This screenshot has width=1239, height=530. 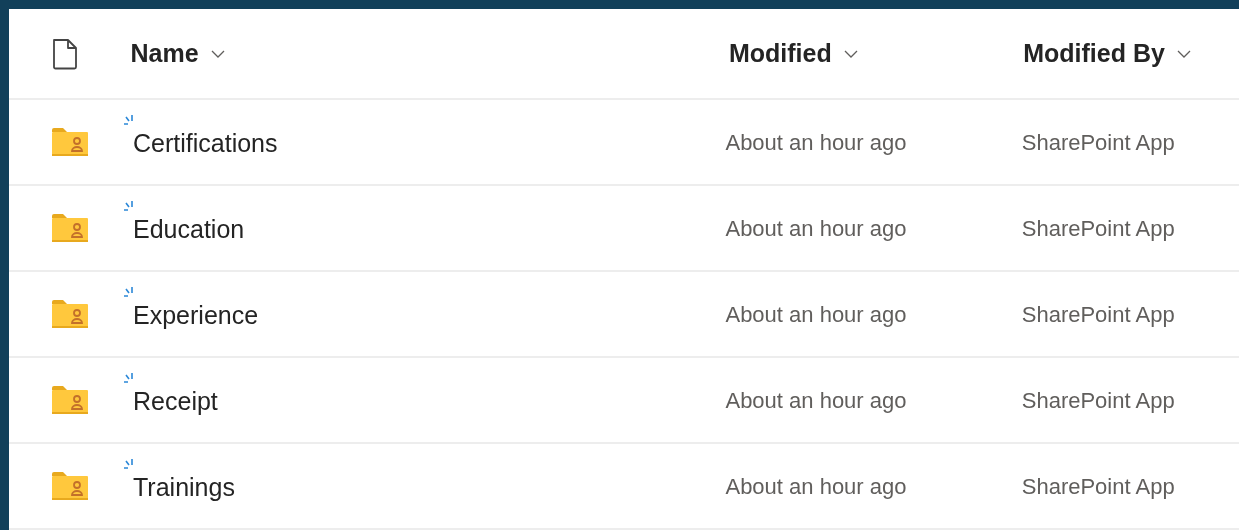 I want to click on folder-name-link: Receipt, so click(x=175, y=402).